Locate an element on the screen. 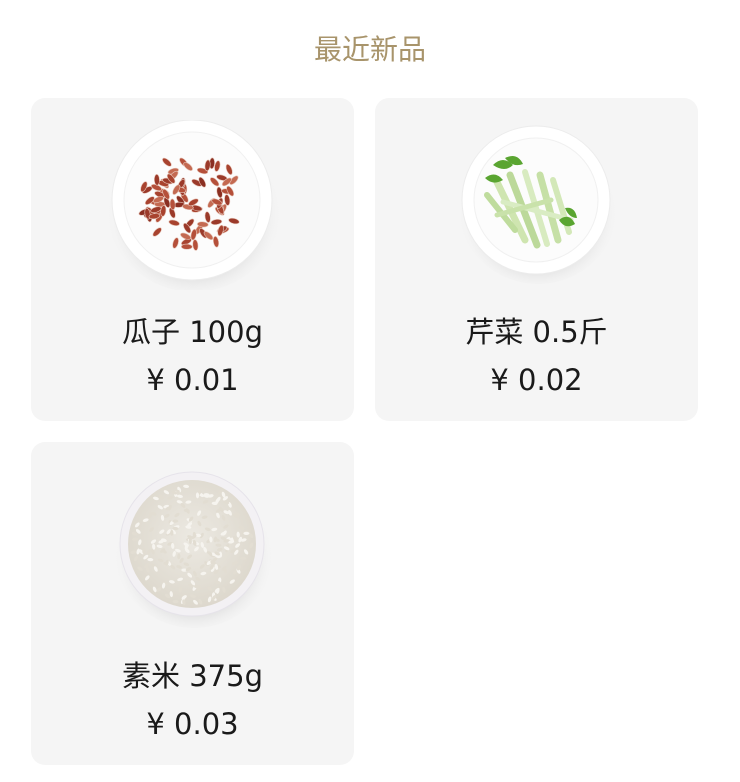 Image resolution: width=740 pixels, height=782 pixels. product-name: 瓜子 100g is located at coordinates (192, 332).